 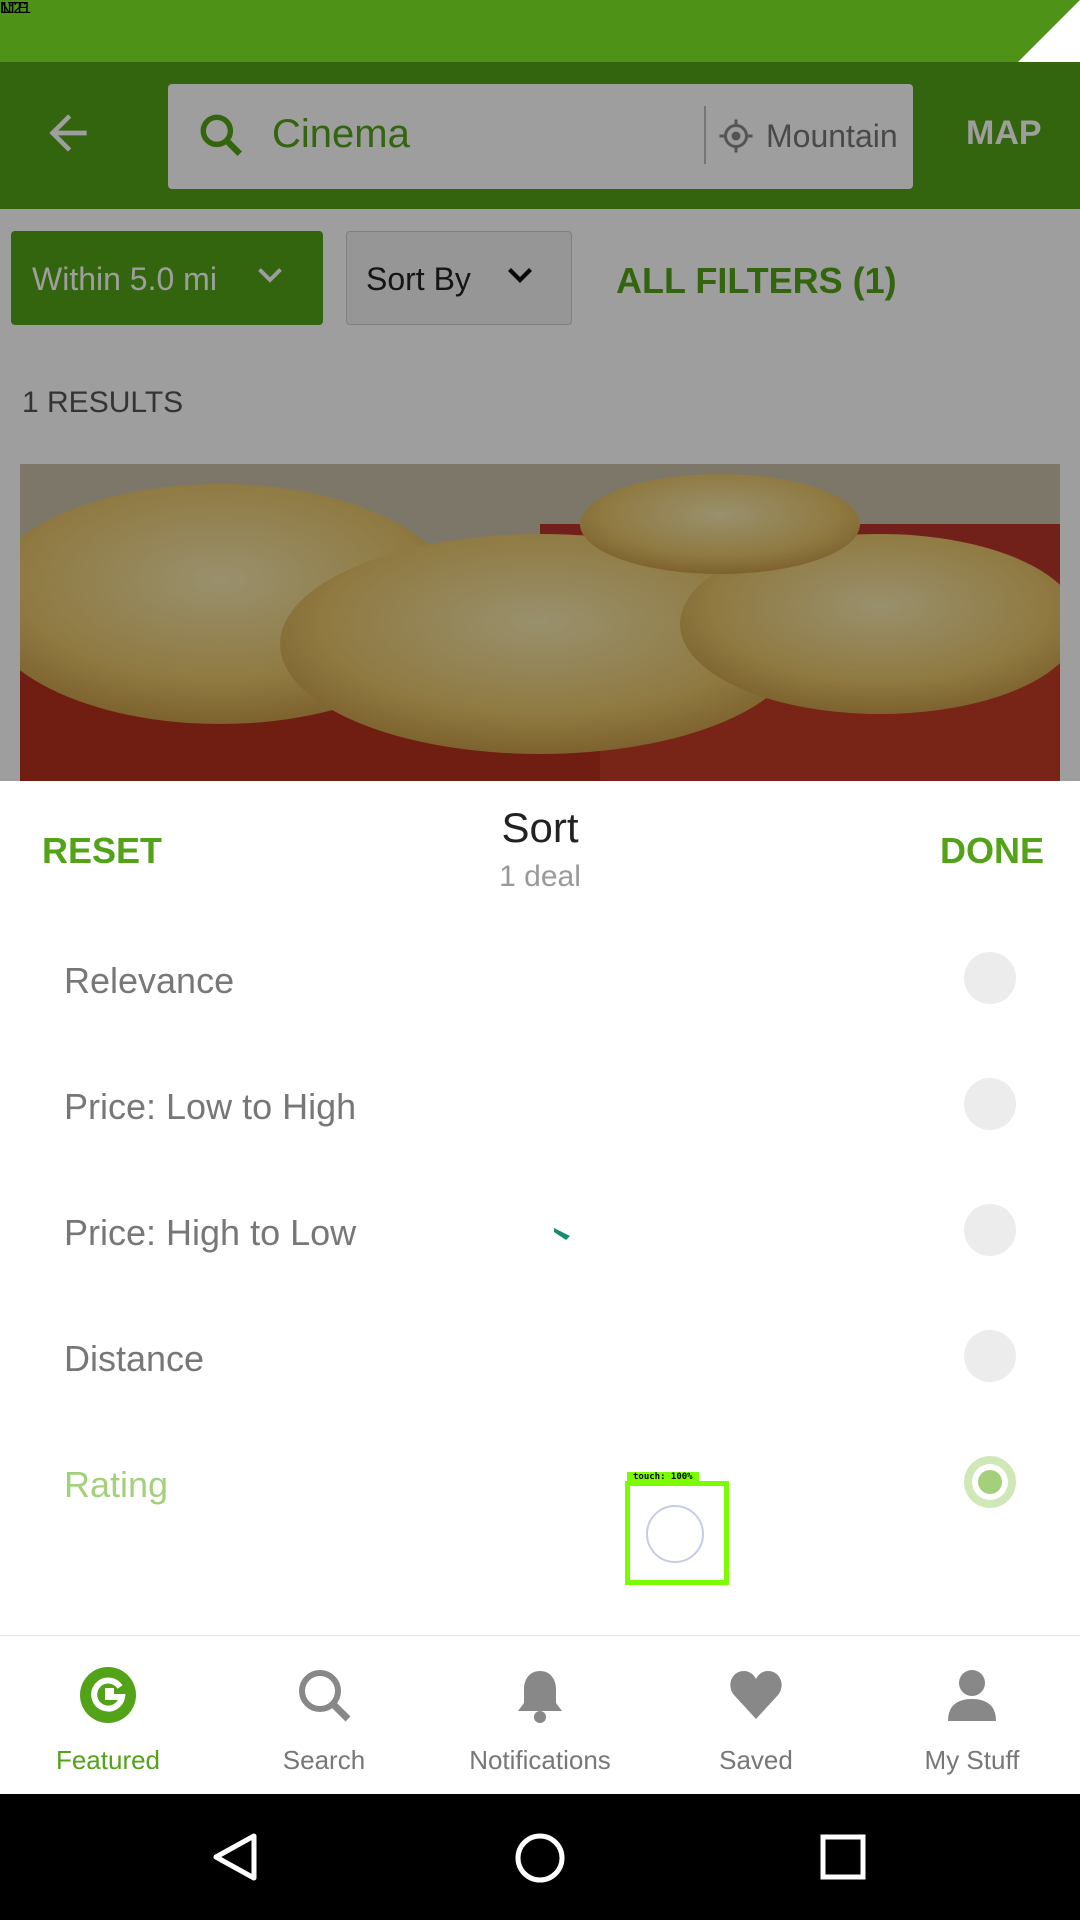 I want to click on person-icon, so click(x=972, y=1695).